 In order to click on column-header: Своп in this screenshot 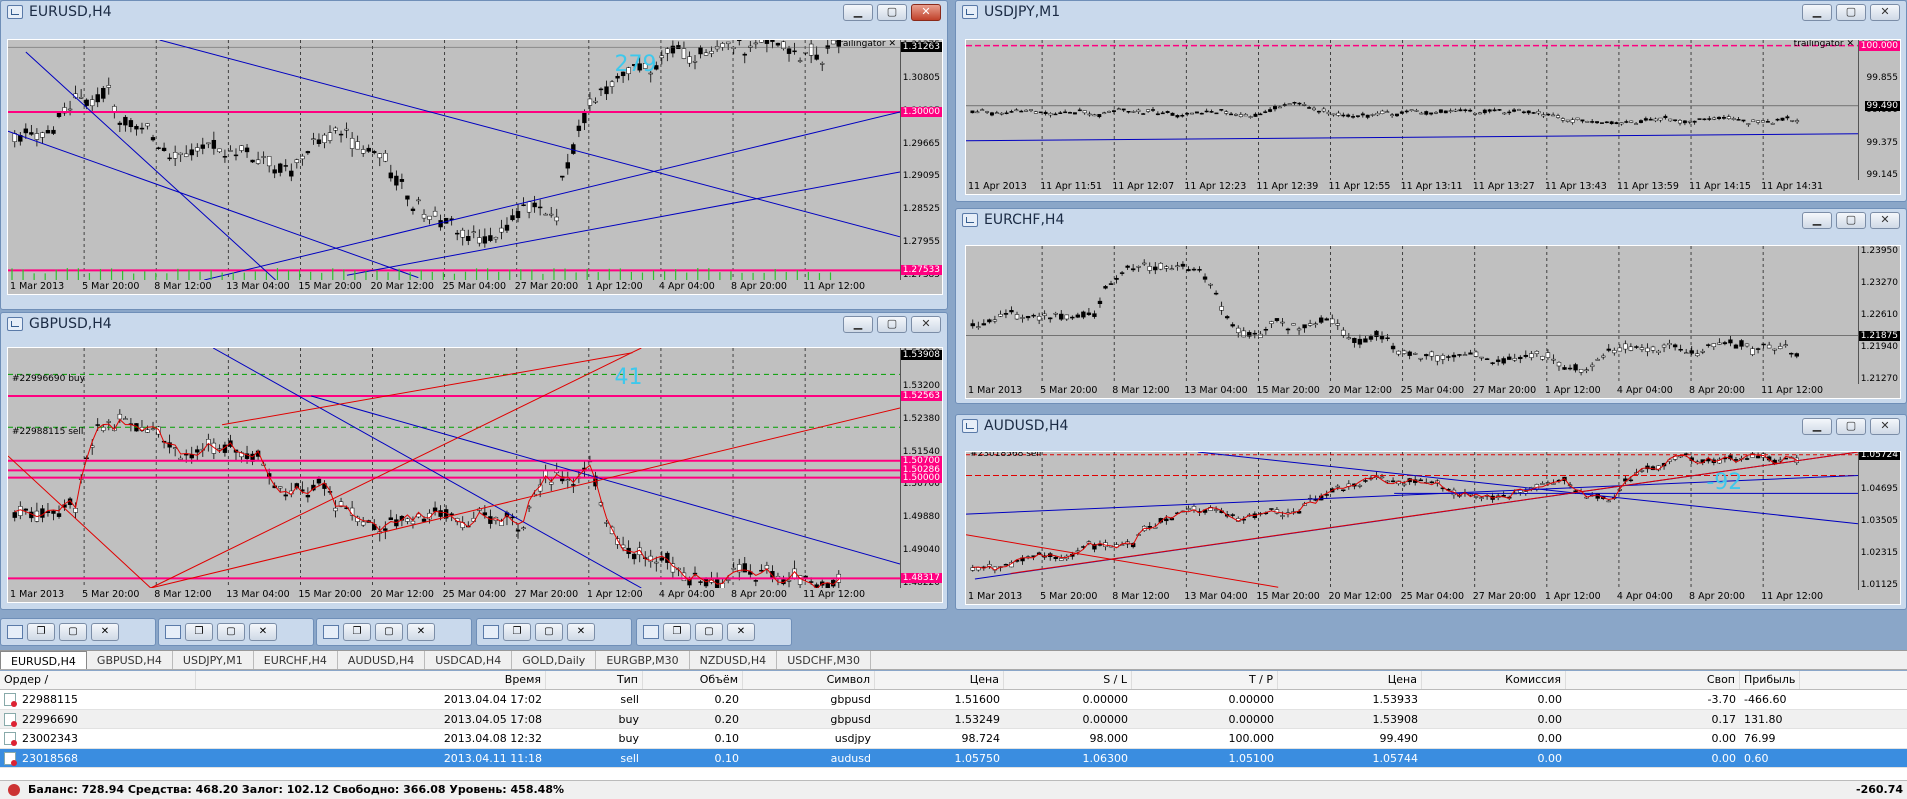, I will do `click(1653, 680)`.